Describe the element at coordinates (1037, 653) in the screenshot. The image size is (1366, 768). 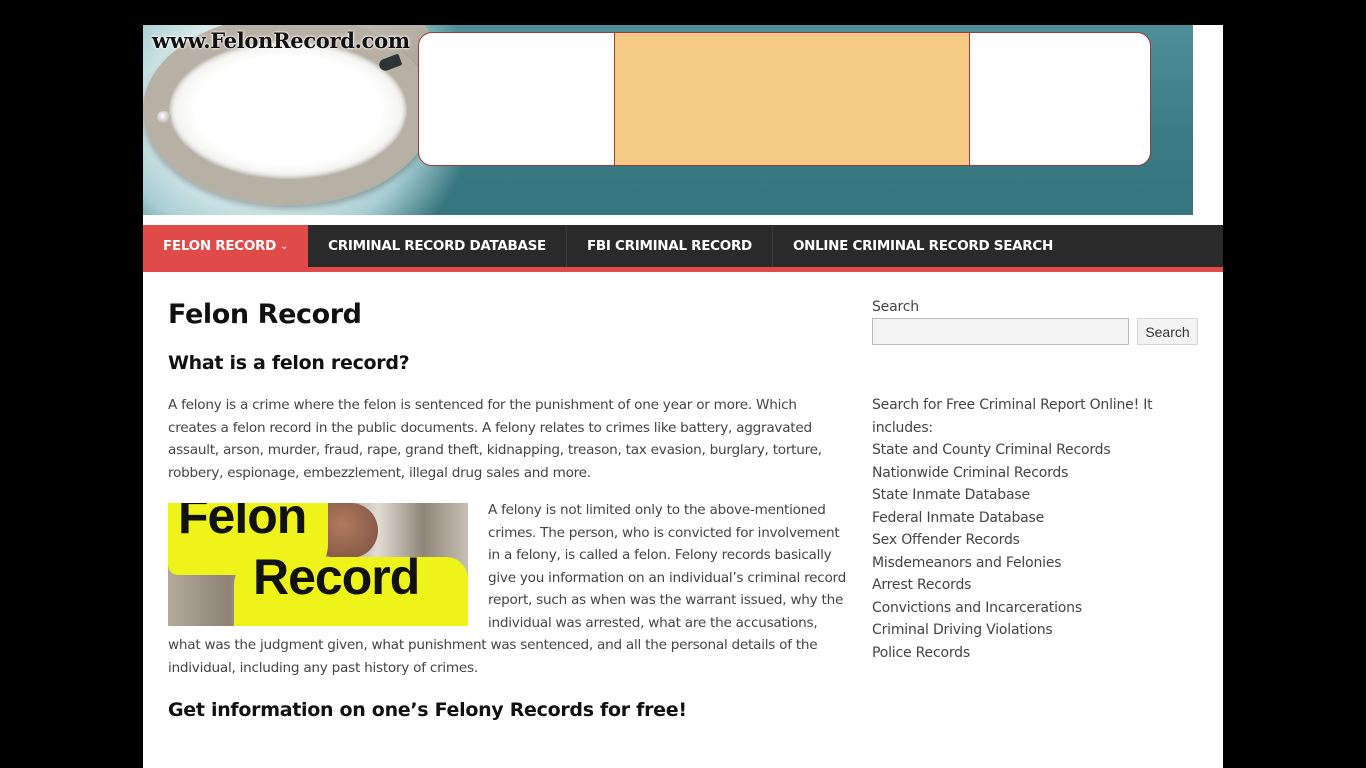
I see `sidebar-item-police-records: Police Records` at that location.